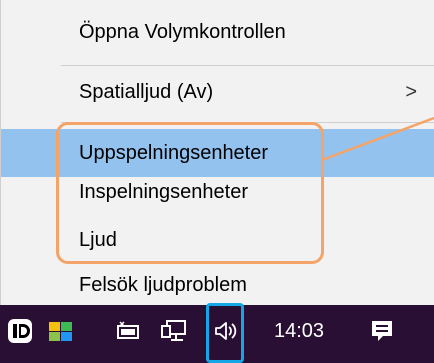  Describe the element at coordinates (128, 331) in the screenshot. I see `battery-icon` at that location.